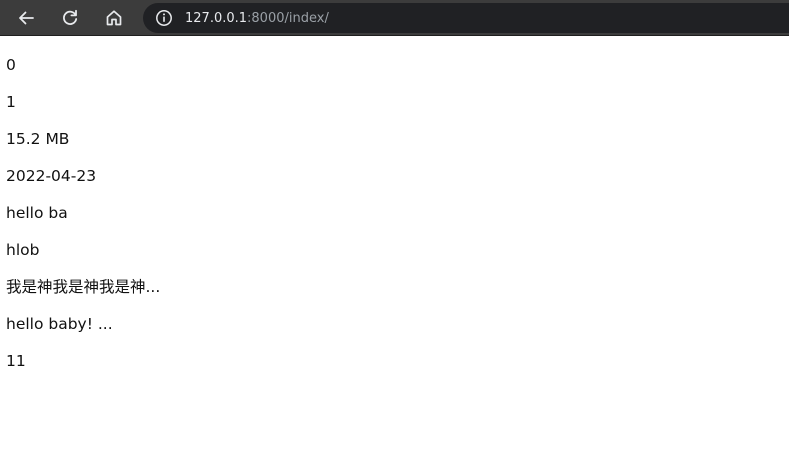 Image resolution: width=789 pixels, height=456 pixels. Describe the element at coordinates (23, 250) in the screenshot. I see `output-line: hlob` at that location.